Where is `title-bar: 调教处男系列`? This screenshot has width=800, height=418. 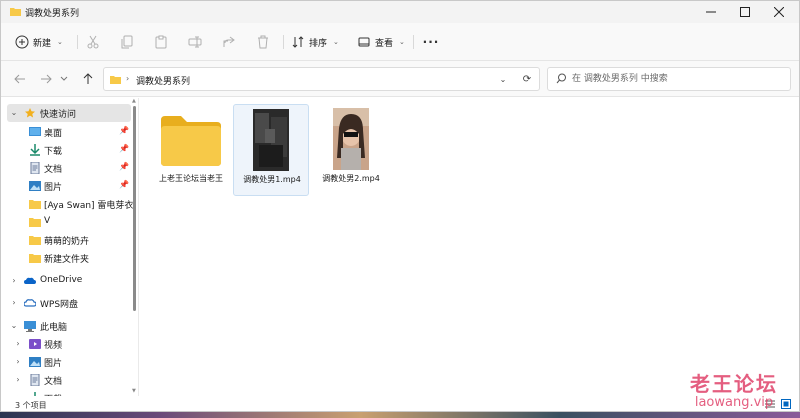
title-bar: 调教处男系列 is located at coordinates (400, 12).